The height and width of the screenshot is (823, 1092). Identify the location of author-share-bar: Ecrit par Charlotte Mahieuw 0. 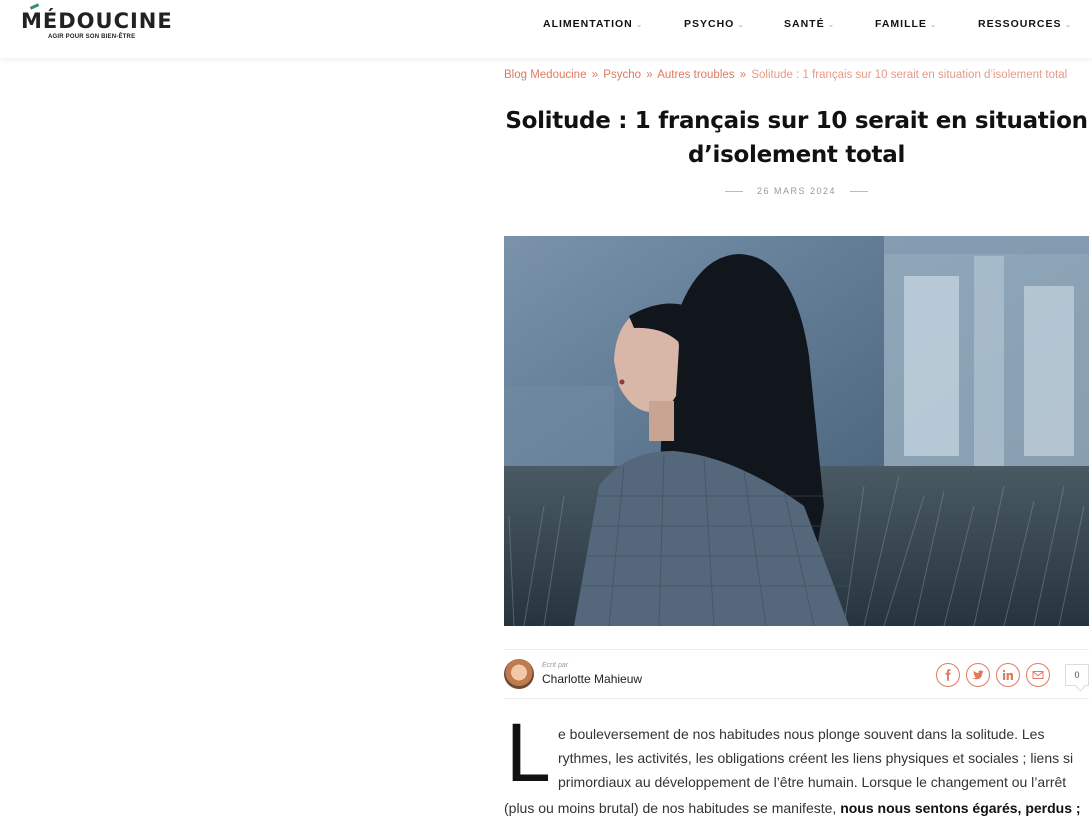
(796, 674).